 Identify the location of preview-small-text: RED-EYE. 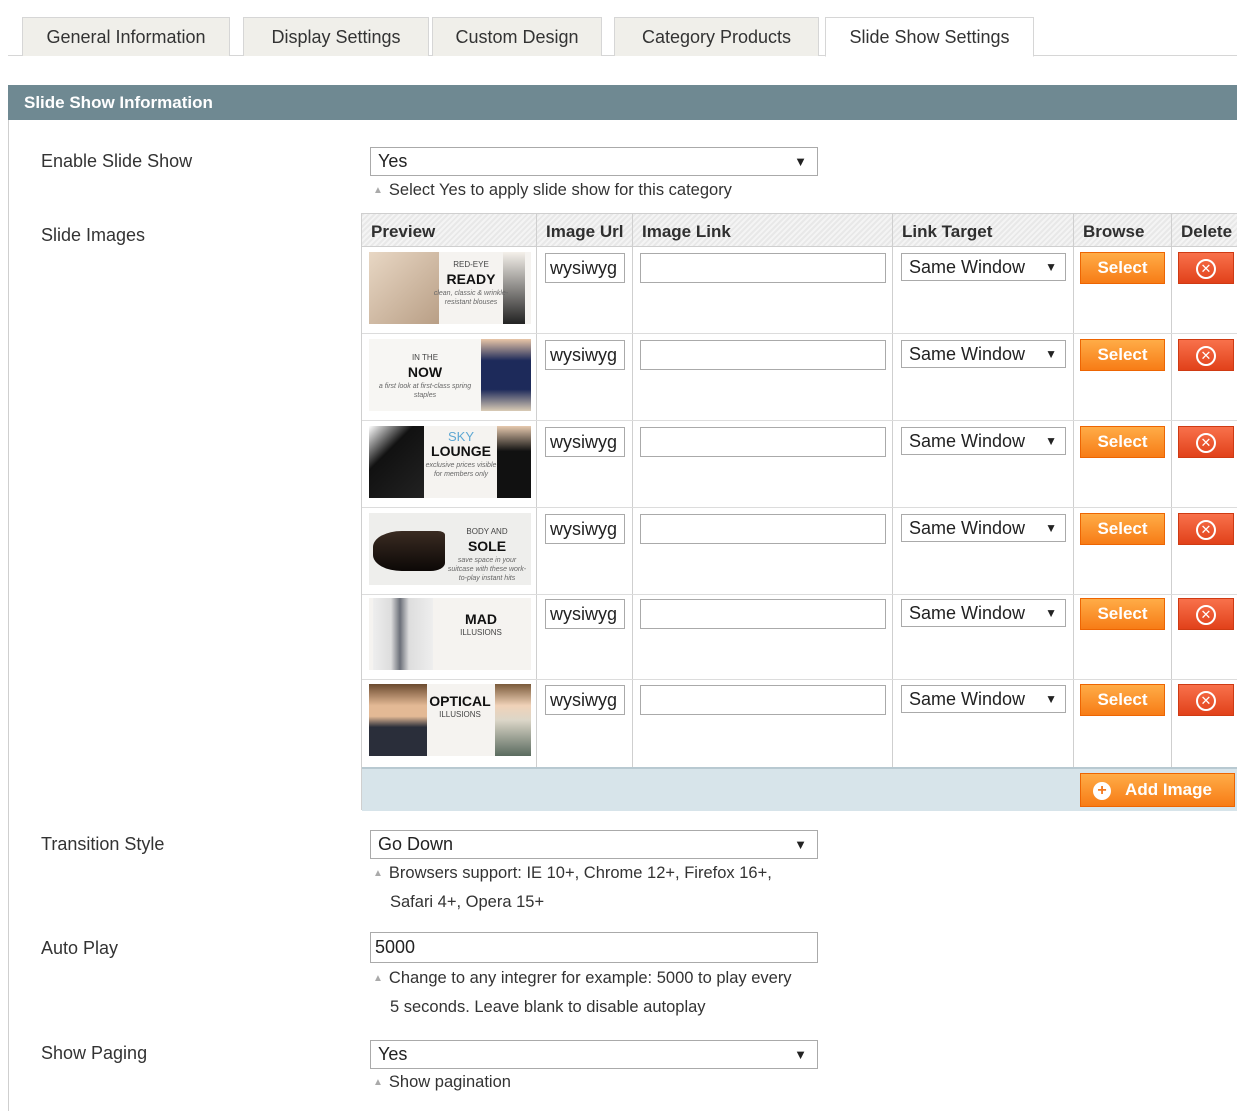
(471, 264).